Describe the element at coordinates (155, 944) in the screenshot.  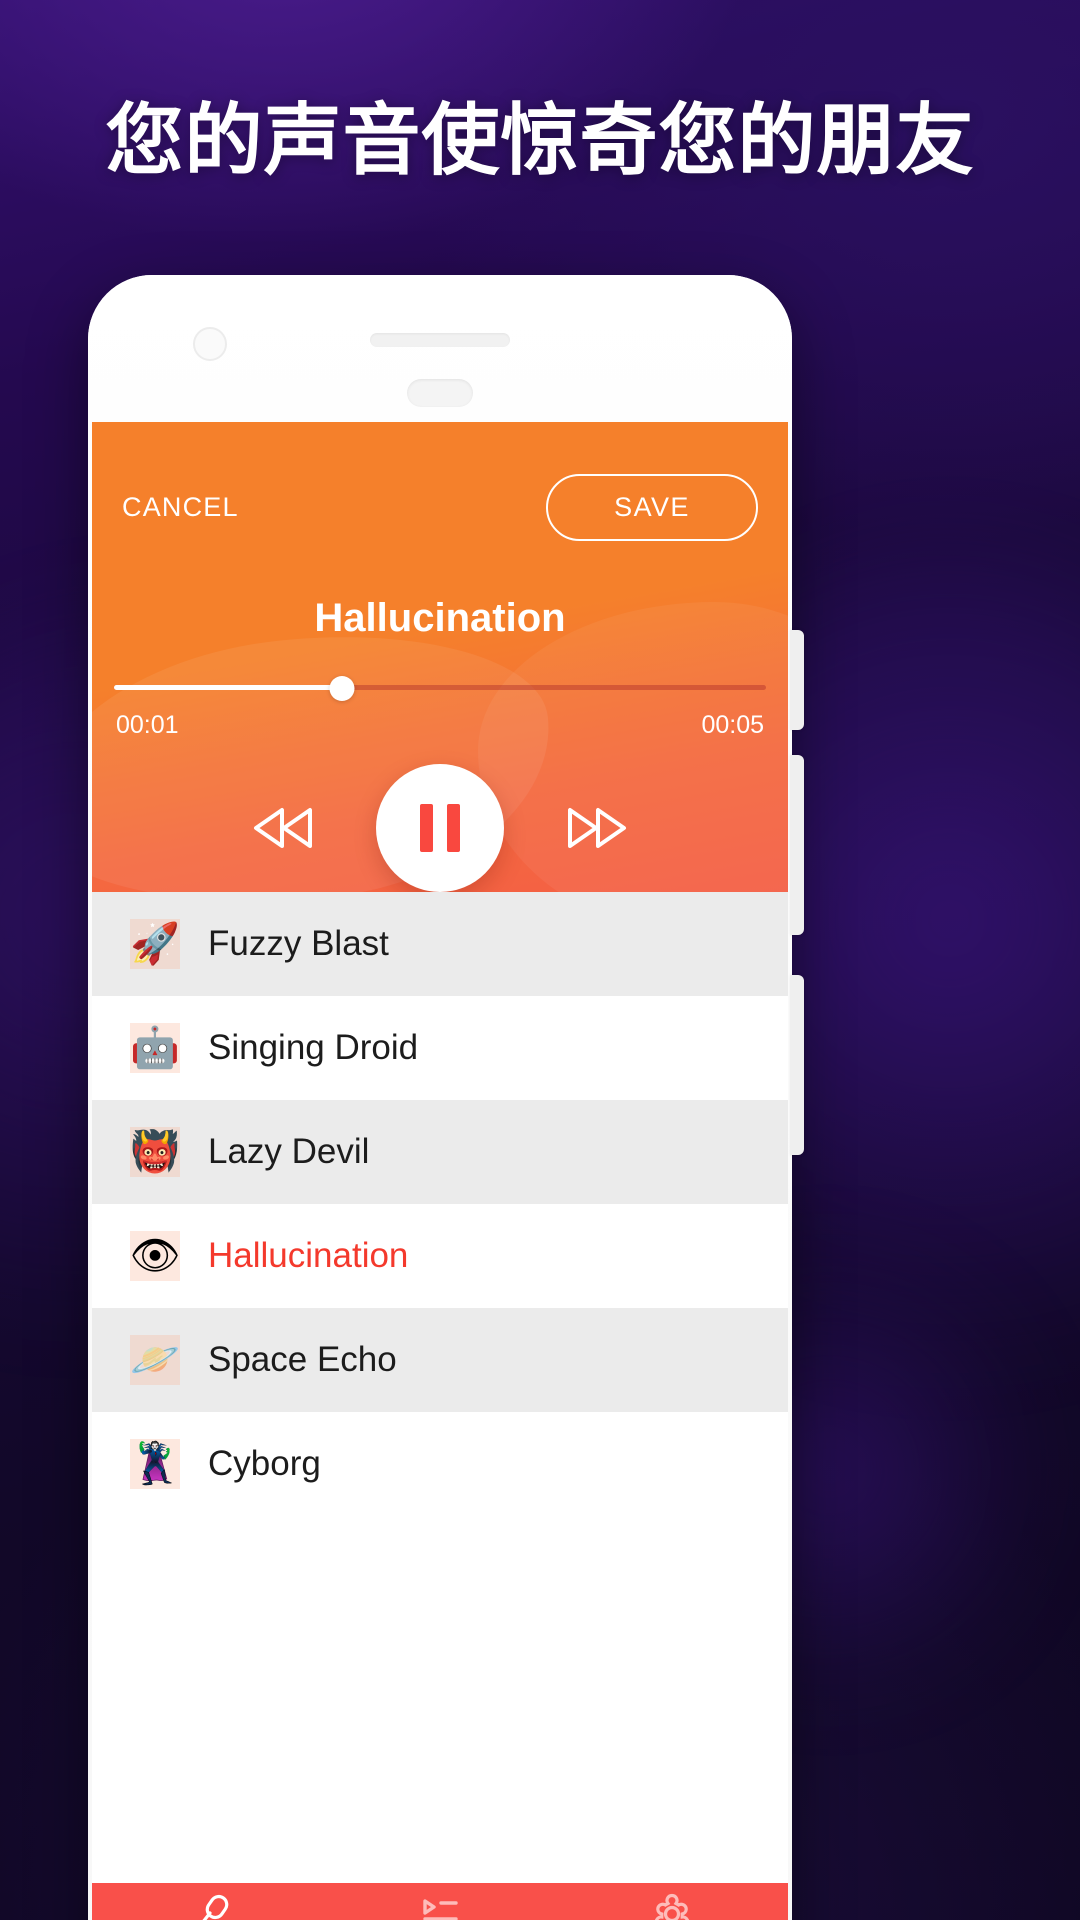
I see `rocket-icon: 🚀` at that location.